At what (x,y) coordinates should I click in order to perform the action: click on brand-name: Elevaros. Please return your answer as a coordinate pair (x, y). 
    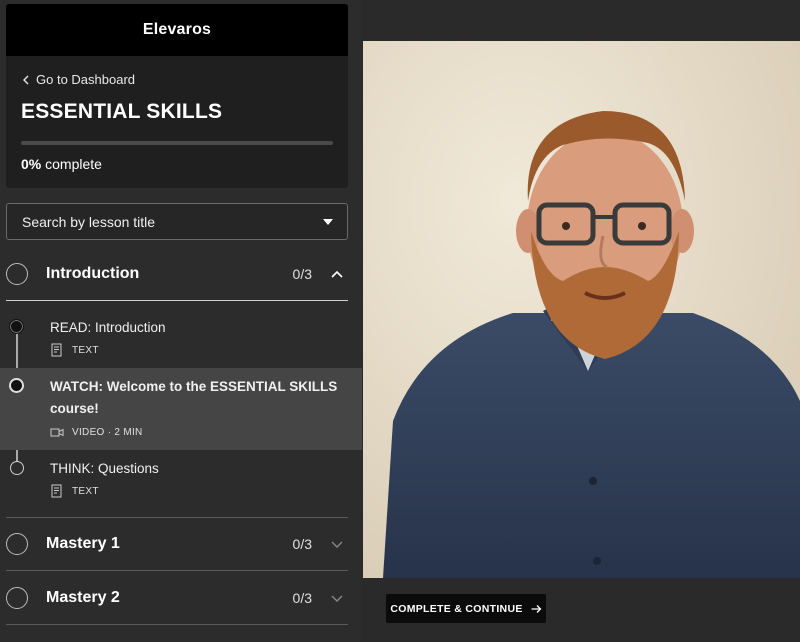
    Looking at the image, I should click on (177, 30).